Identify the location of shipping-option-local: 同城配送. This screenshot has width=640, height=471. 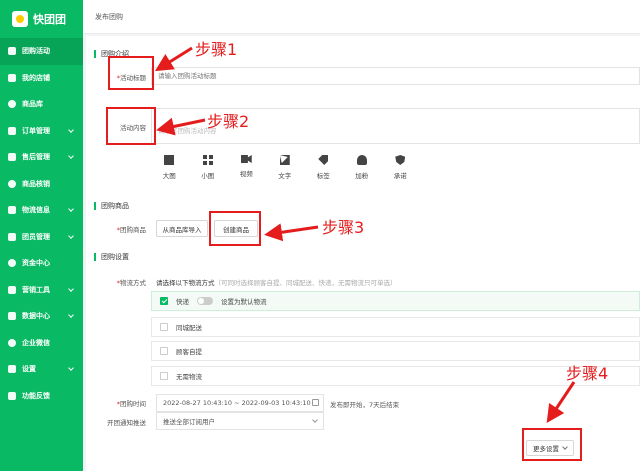
(395, 327).